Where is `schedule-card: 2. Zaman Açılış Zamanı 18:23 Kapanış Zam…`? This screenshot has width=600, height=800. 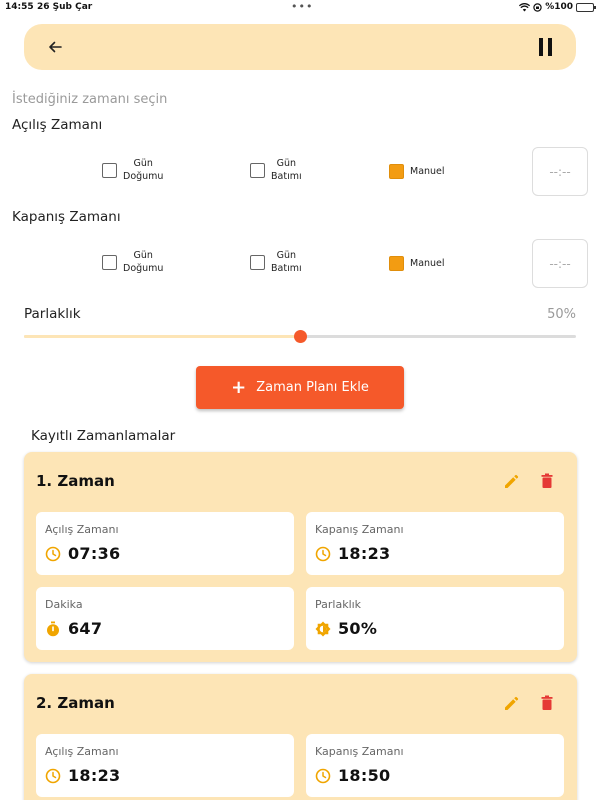 schedule-card: 2. Zaman Açılış Zamanı 18:23 Kapanış Zam… is located at coordinates (300, 737).